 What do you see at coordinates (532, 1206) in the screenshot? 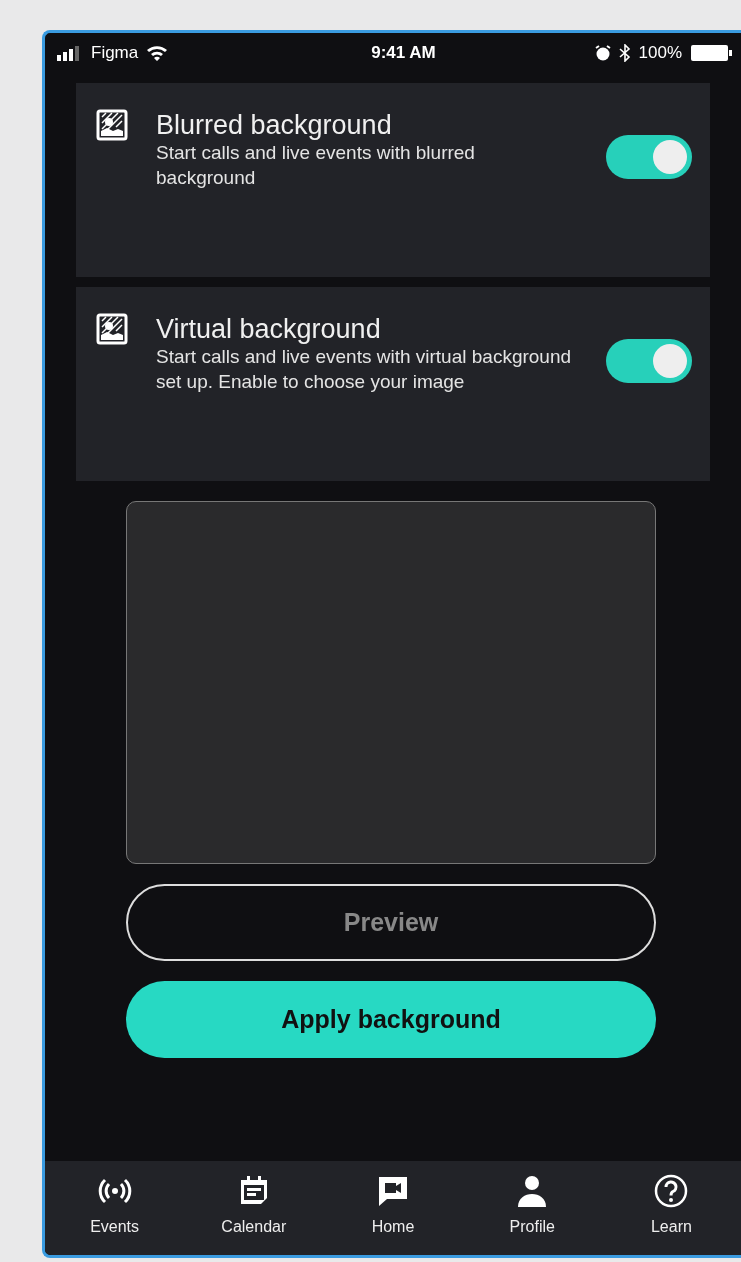
I see `nav-item: Profile` at bounding box center [532, 1206].